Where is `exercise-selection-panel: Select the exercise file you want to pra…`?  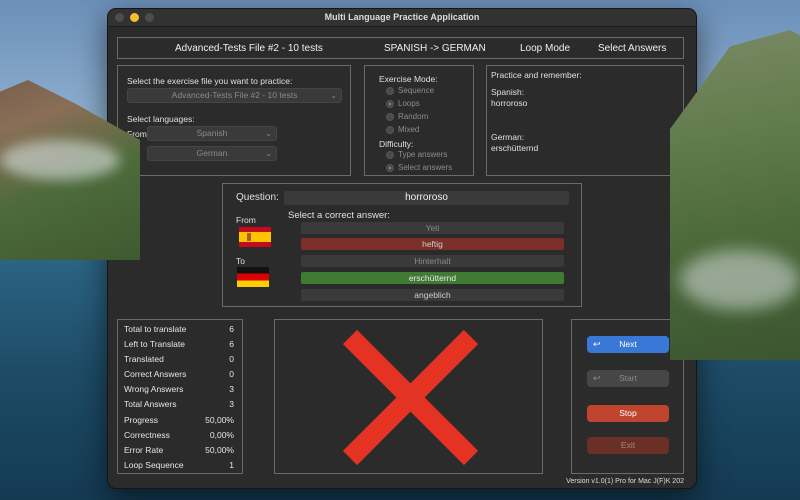 exercise-selection-panel: Select the exercise file you want to pra… is located at coordinates (234, 120).